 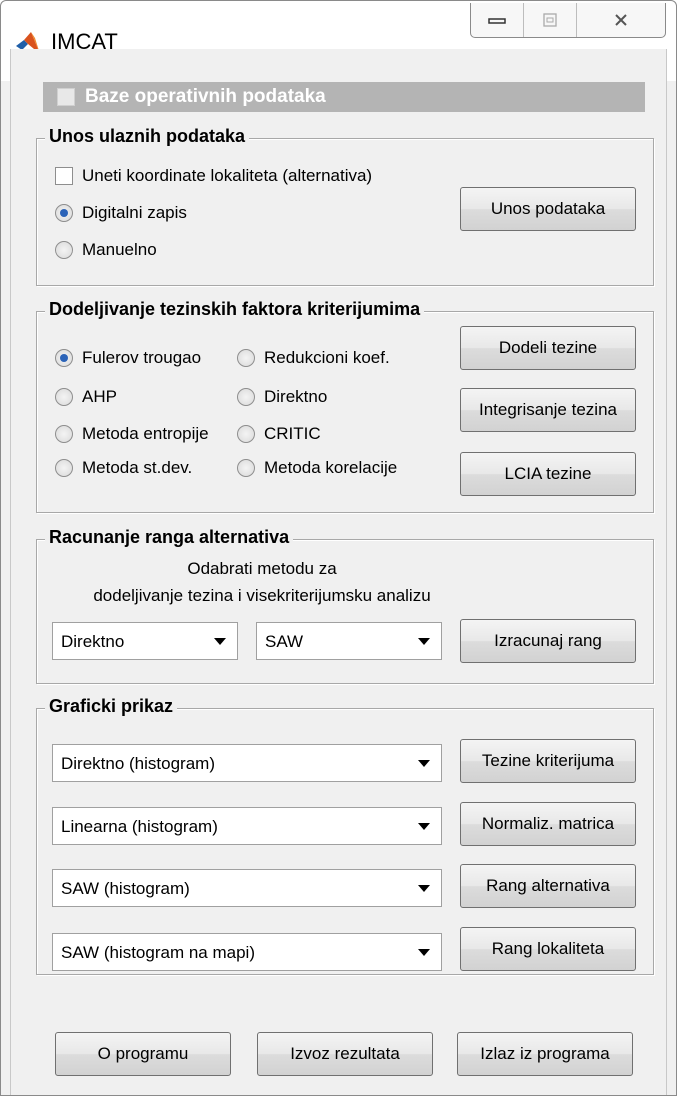 What do you see at coordinates (548, 761) in the screenshot?
I see `tezine-kriterijuma-button: Tezine kriterijuma` at bounding box center [548, 761].